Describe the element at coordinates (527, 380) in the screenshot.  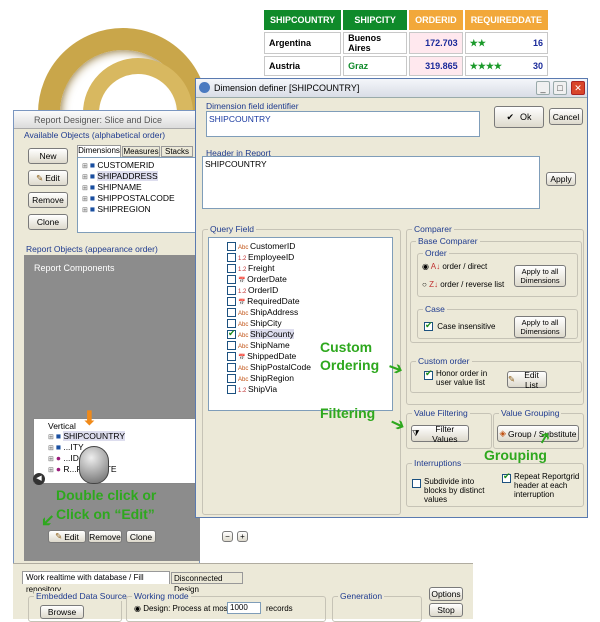
I see `edit-list-button: ✎ Edit List` at that location.